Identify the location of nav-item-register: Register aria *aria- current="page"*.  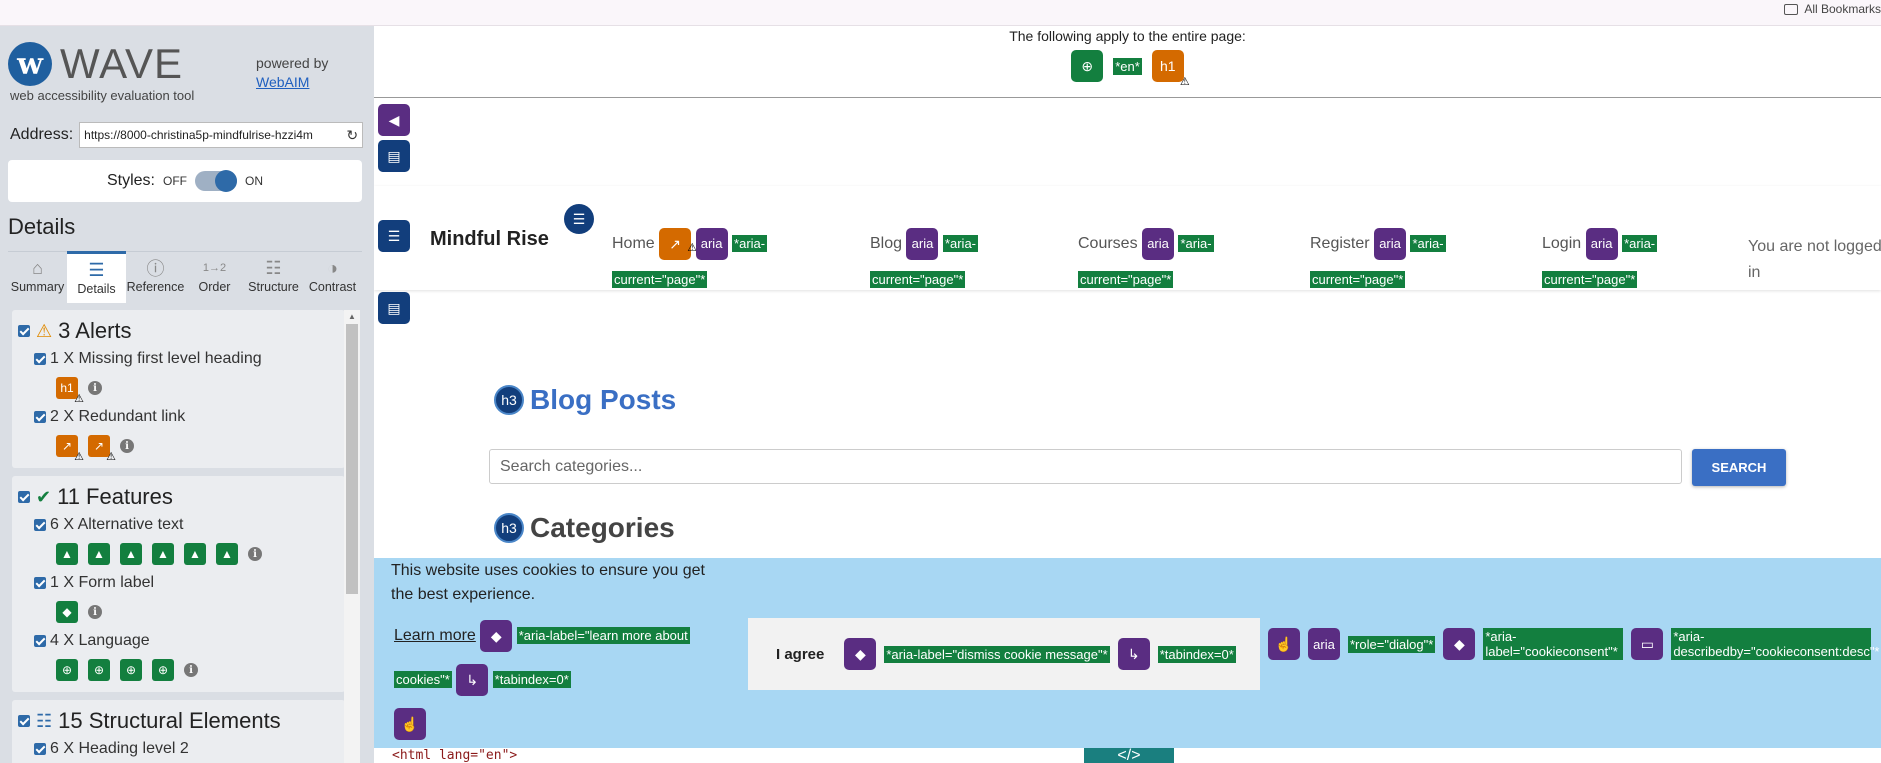
(1400, 262).